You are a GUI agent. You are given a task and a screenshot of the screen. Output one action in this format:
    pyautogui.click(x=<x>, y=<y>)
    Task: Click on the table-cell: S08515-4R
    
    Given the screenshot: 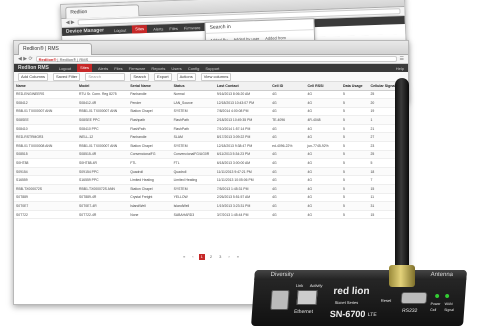 What is the action you would take?
    pyautogui.click(x=103, y=155)
    